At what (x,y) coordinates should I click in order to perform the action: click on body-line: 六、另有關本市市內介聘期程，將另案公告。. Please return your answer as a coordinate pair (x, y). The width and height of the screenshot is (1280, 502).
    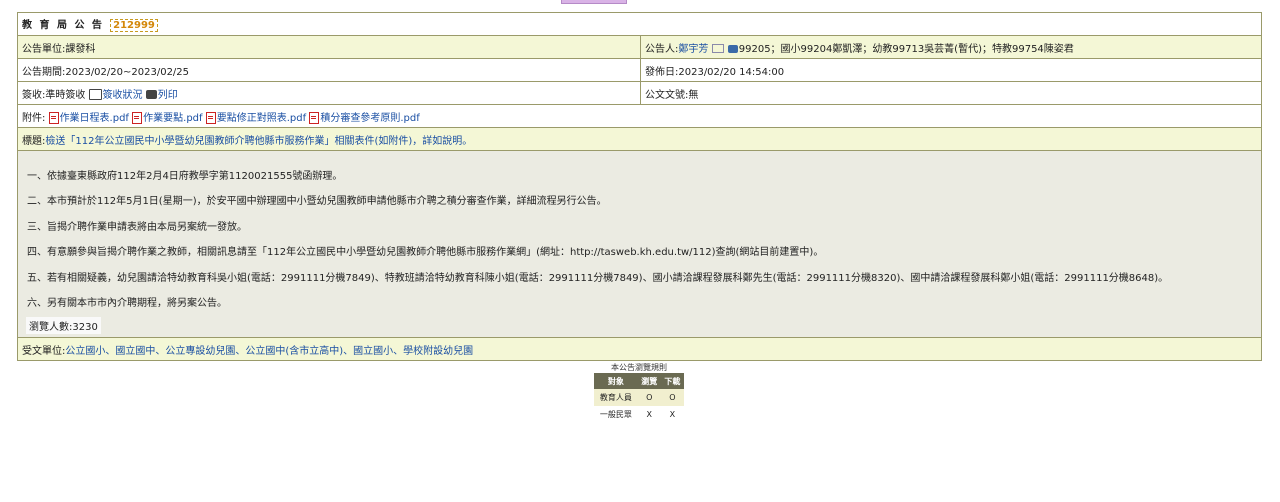
    Looking at the image, I should click on (127, 303).